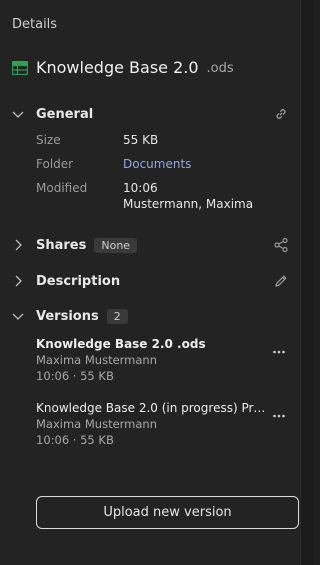 The width and height of the screenshot is (320, 565). I want to click on size-row: Size 55 KB, so click(97, 140).